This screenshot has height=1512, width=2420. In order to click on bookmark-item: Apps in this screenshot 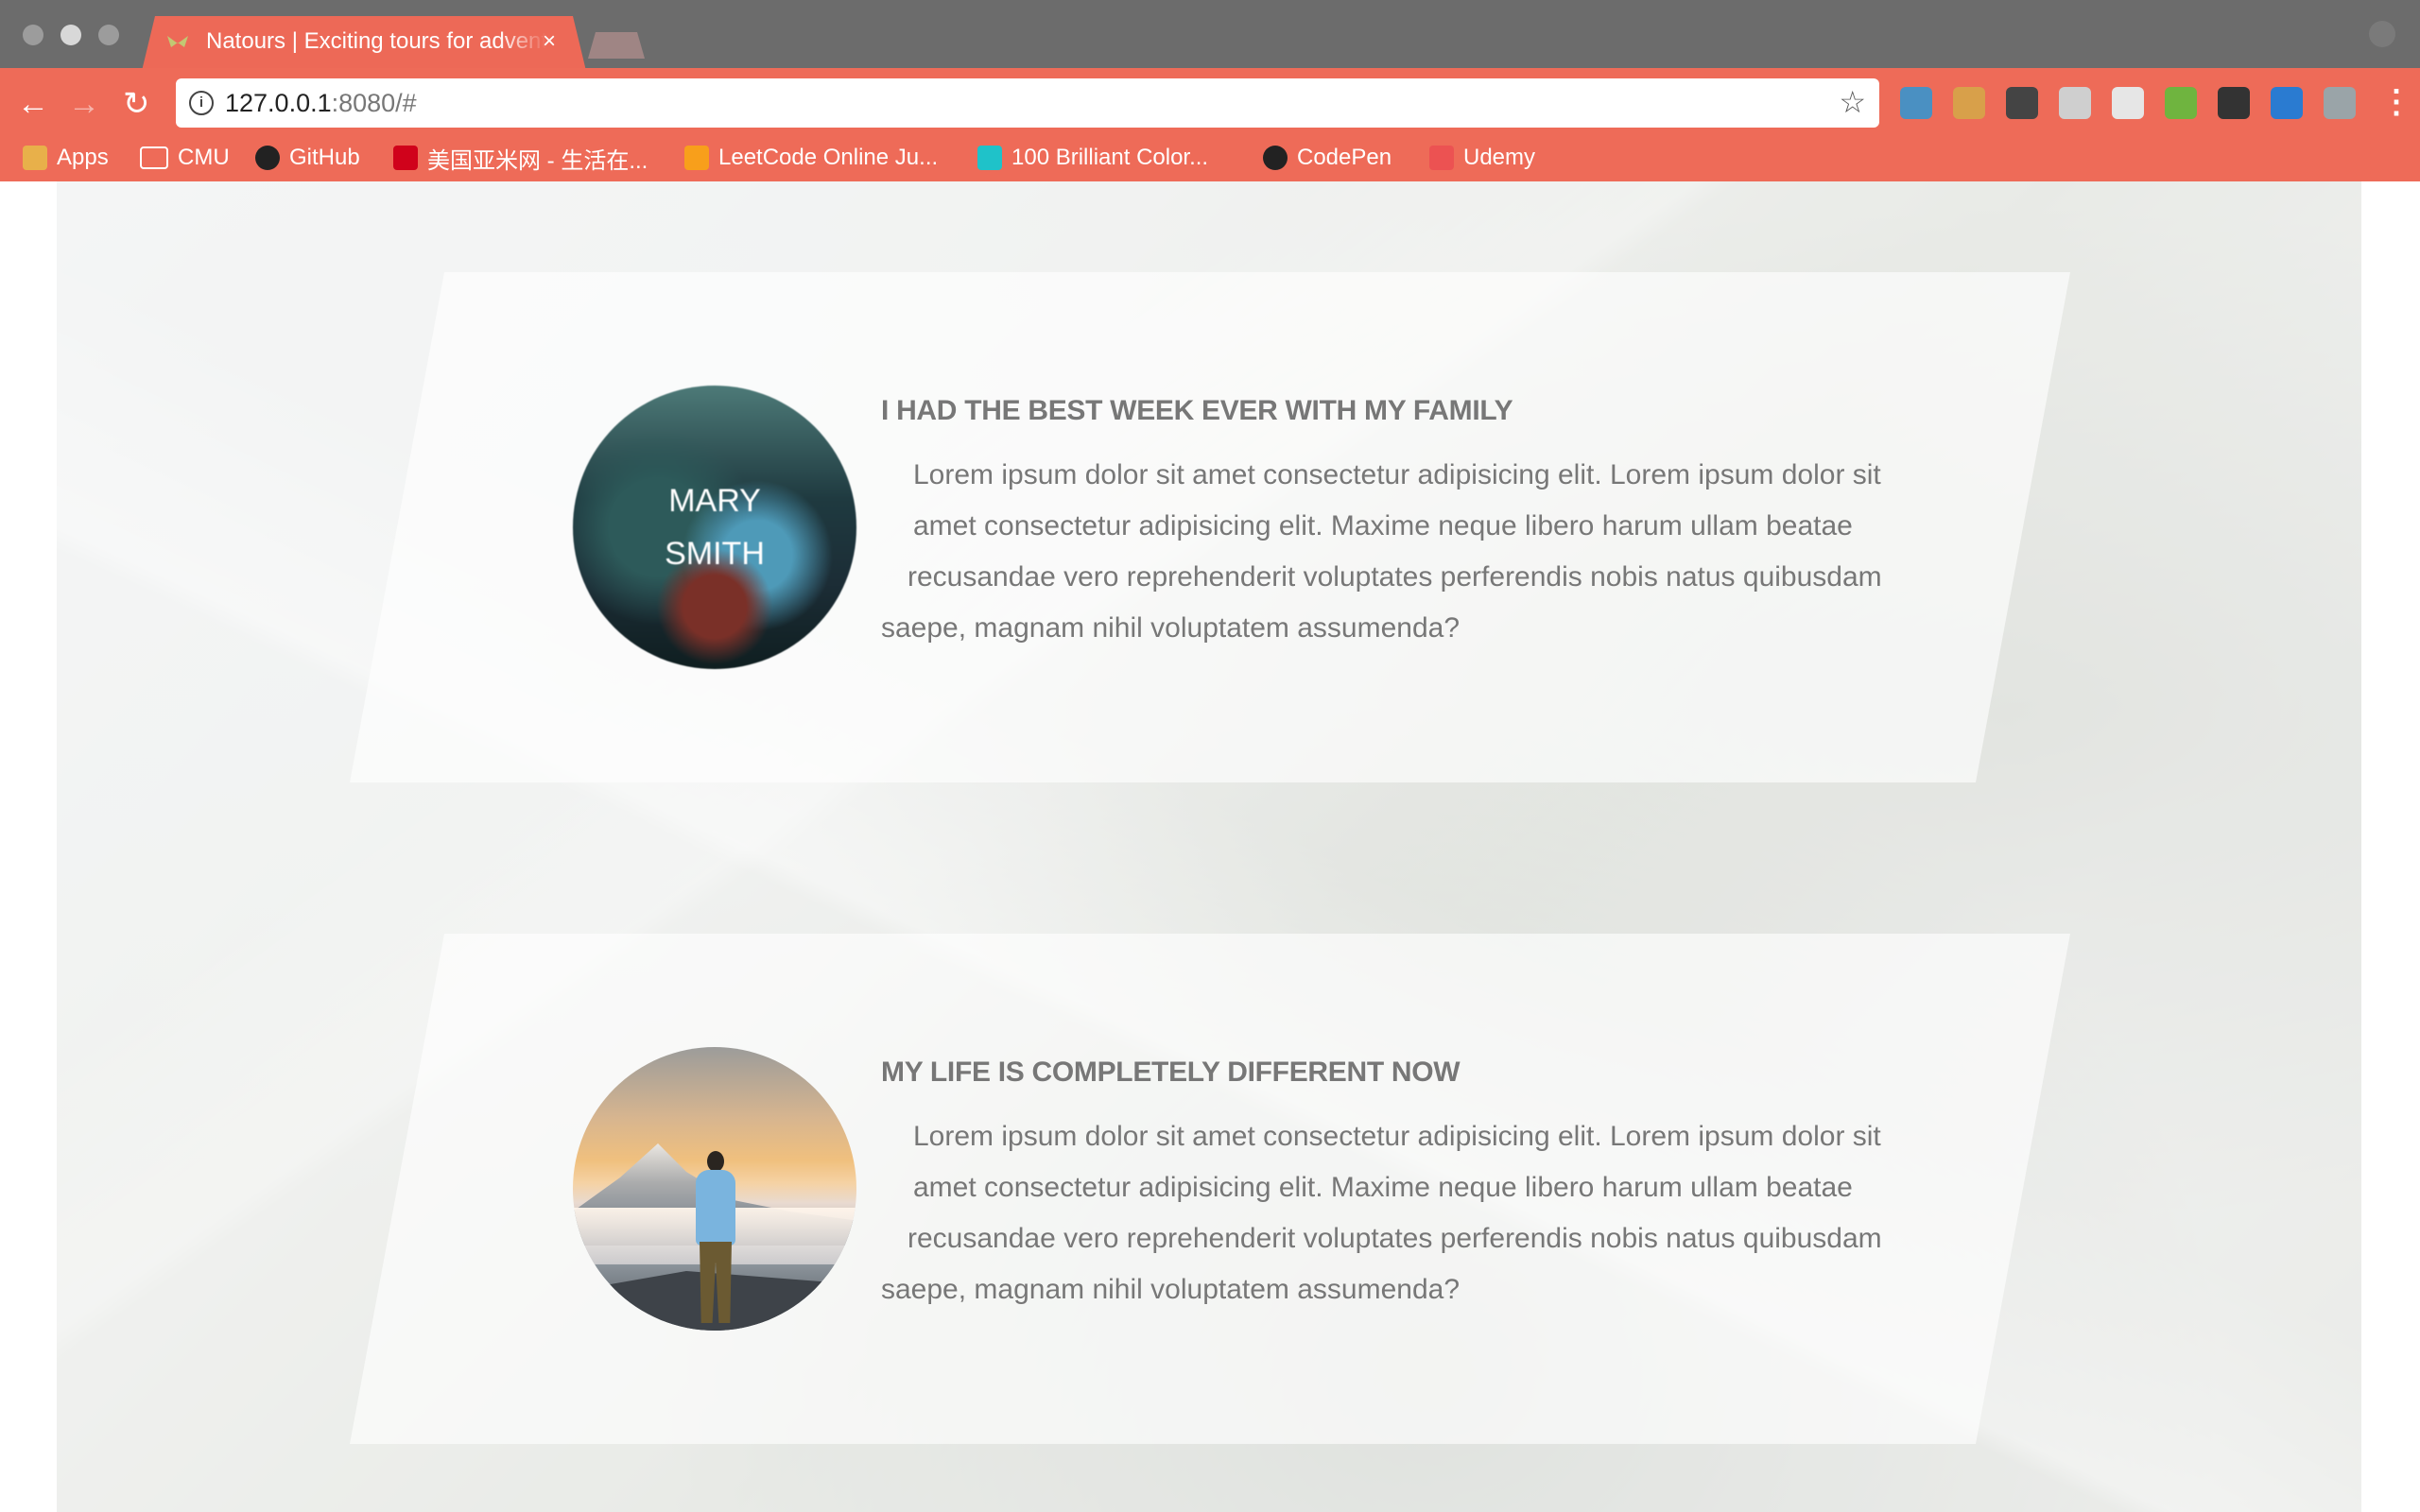, I will do `click(66, 158)`.